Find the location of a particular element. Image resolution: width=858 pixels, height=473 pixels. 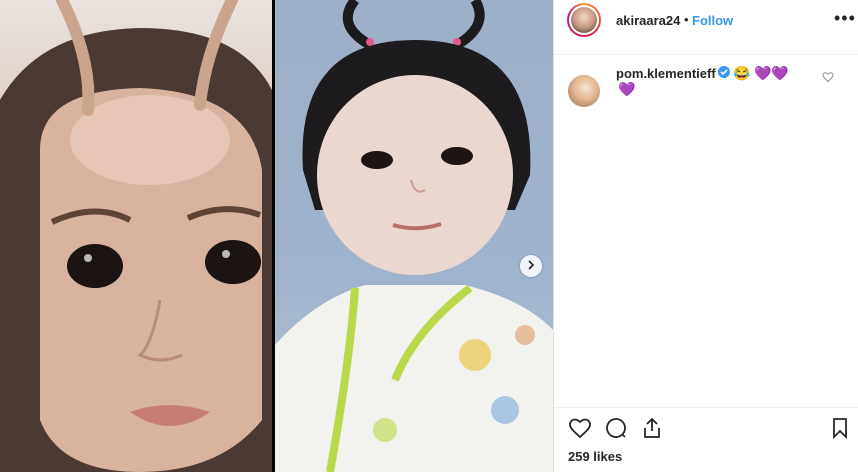

comment-avatar is located at coordinates (584, 91).